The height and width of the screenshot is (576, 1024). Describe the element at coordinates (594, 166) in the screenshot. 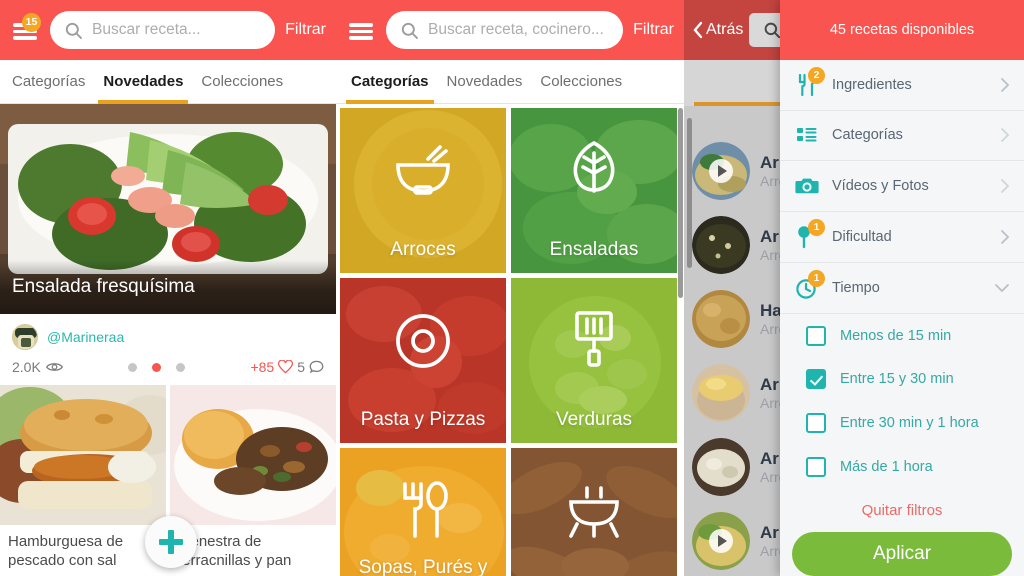

I see `leaf-icon` at that location.